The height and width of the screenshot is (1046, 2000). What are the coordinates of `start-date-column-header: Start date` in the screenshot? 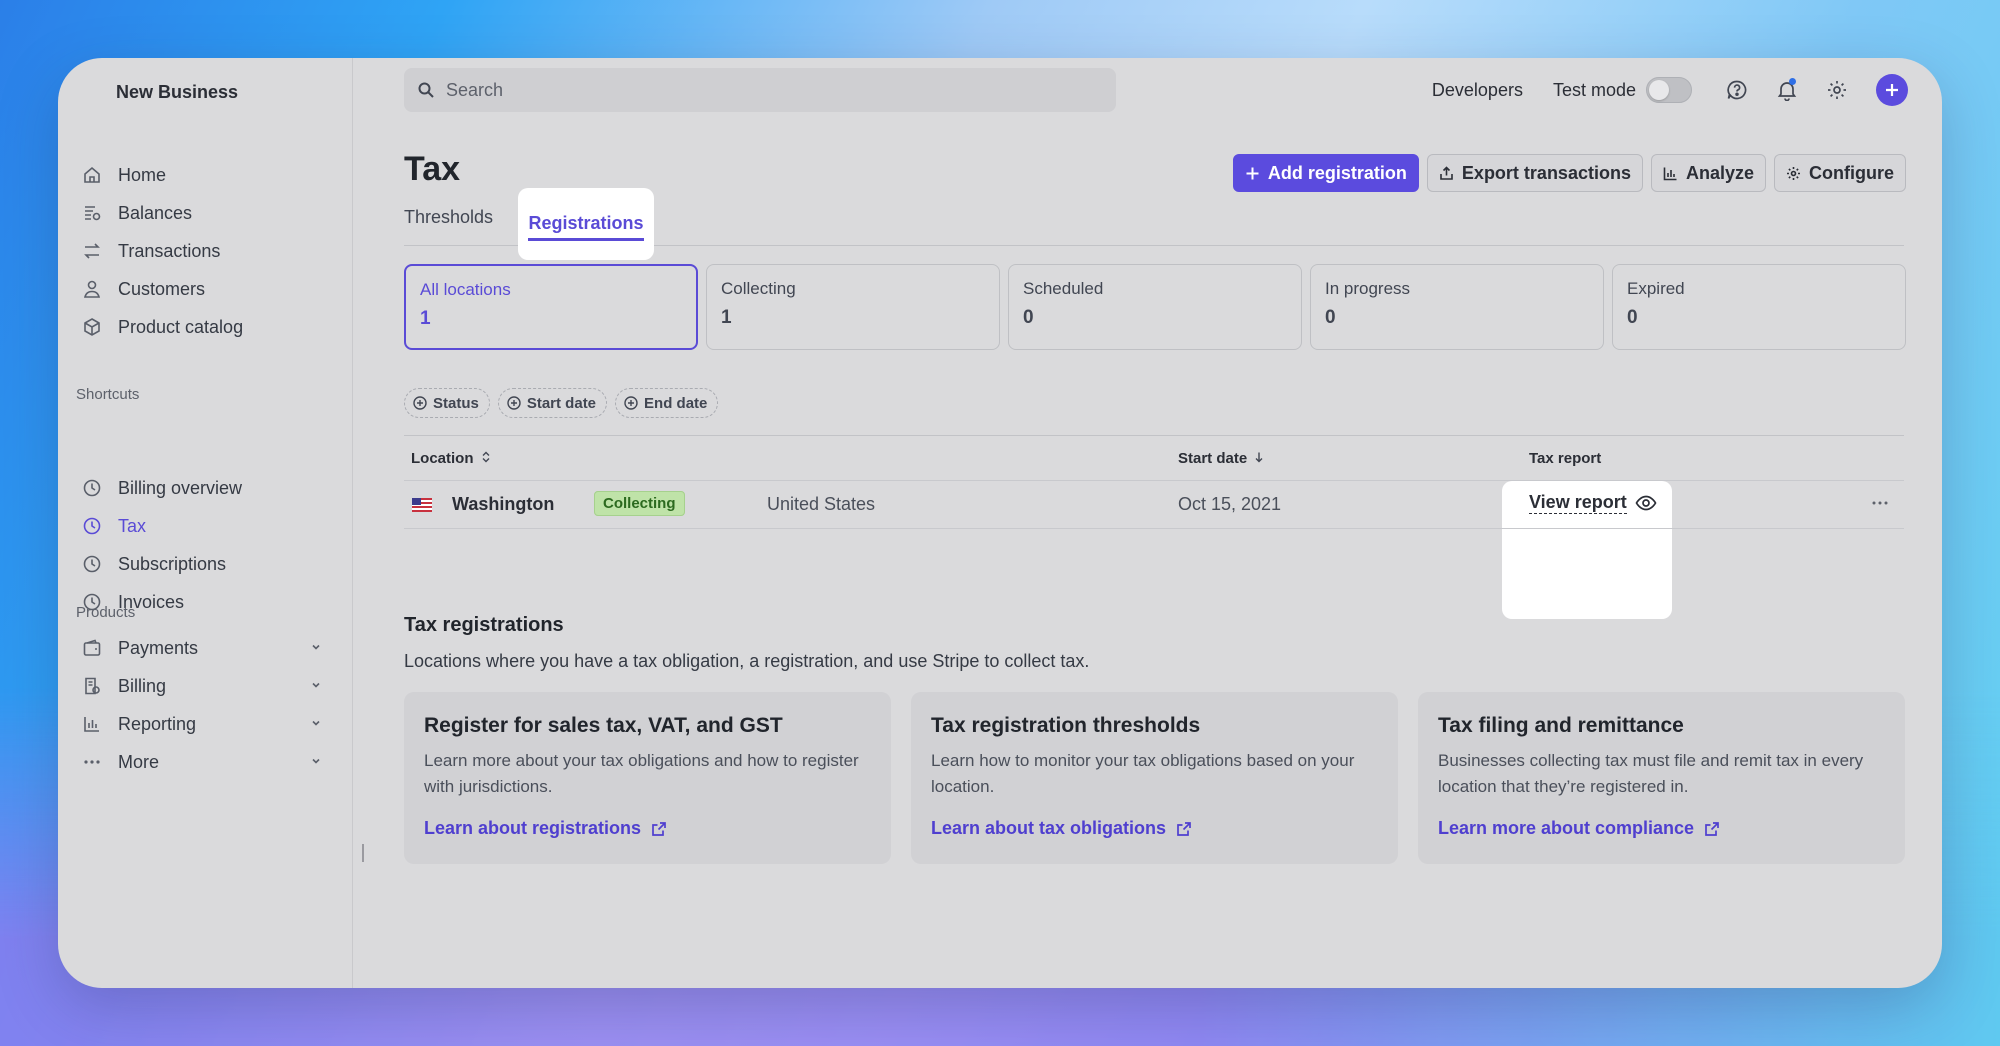 It's located at (1221, 458).